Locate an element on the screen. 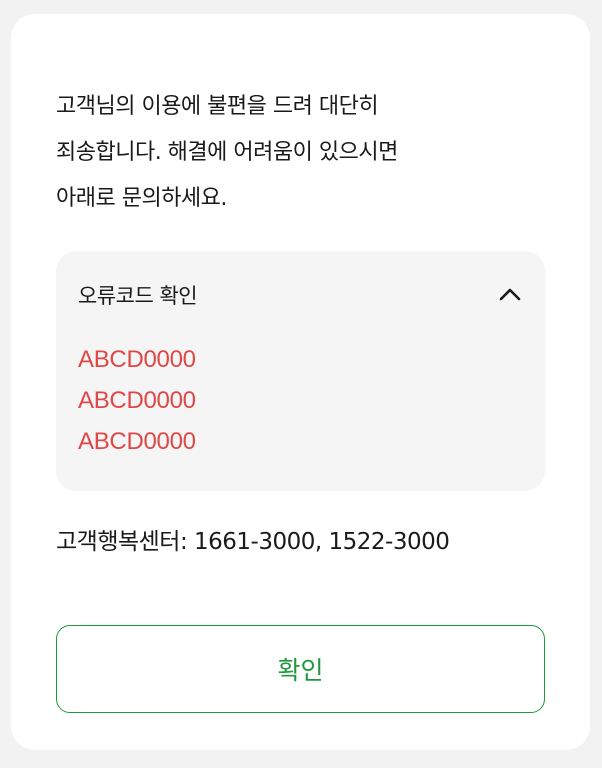  confirm-button: 확인 is located at coordinates (300, 669).